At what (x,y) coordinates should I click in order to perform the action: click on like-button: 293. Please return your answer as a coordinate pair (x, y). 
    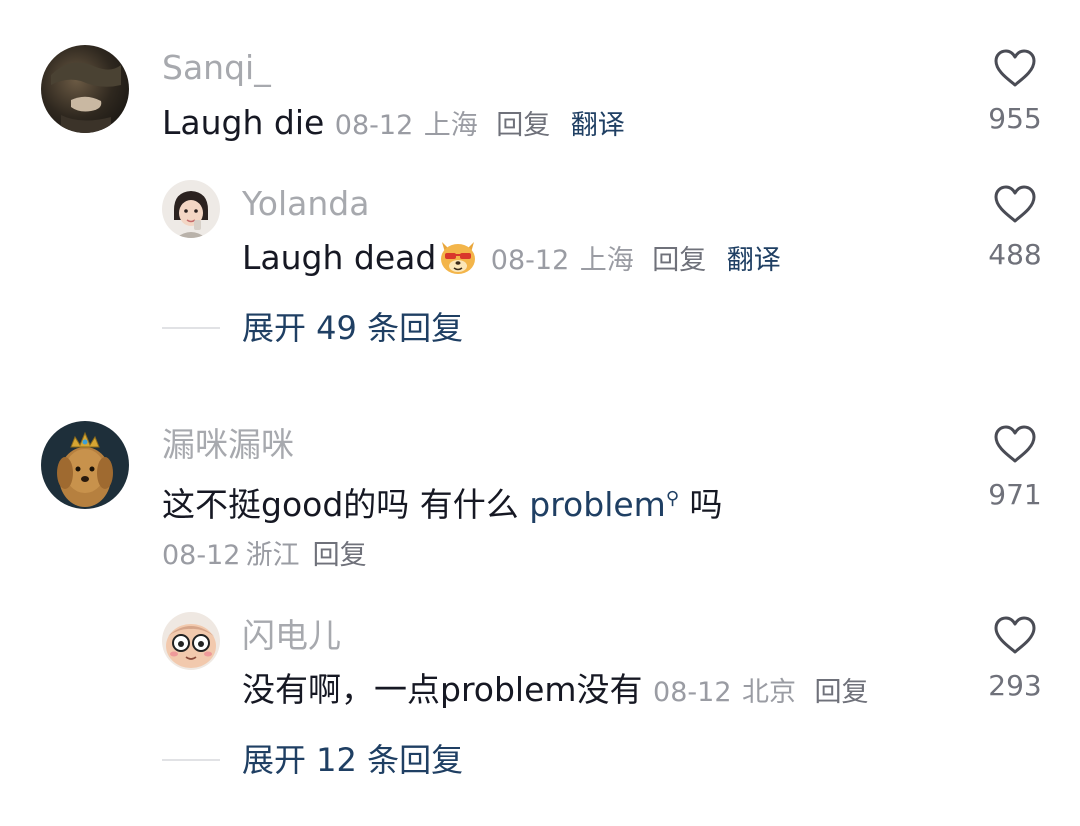
    Looking at the image, I should click on (1015, 659).